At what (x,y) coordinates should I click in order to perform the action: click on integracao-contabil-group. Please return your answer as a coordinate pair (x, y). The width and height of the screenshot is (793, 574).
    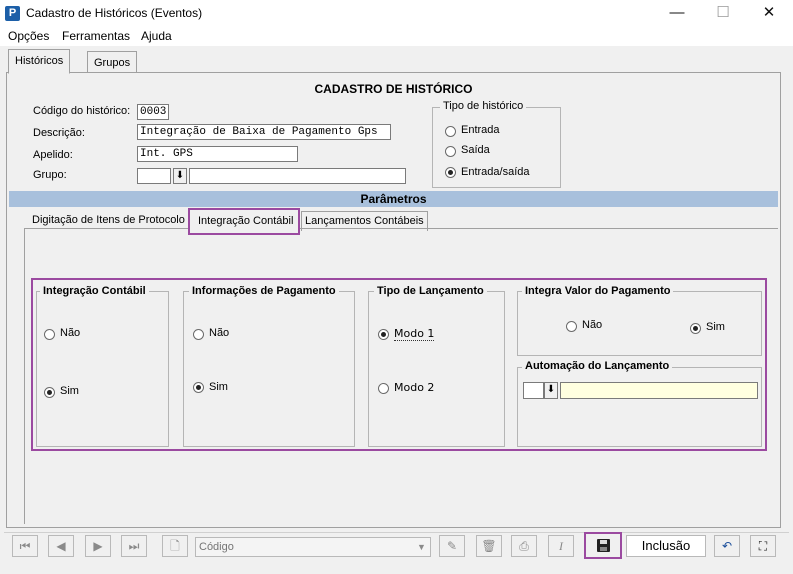
    Looking at the image, I should click on (102, 369).